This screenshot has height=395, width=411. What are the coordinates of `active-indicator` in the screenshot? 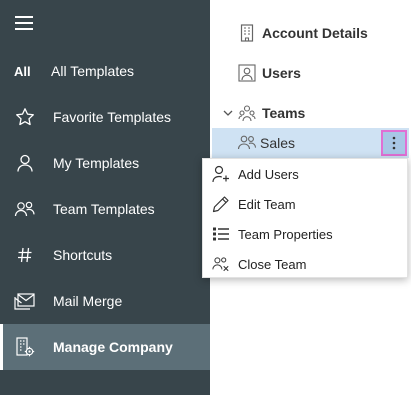 It's located at (1, 347).